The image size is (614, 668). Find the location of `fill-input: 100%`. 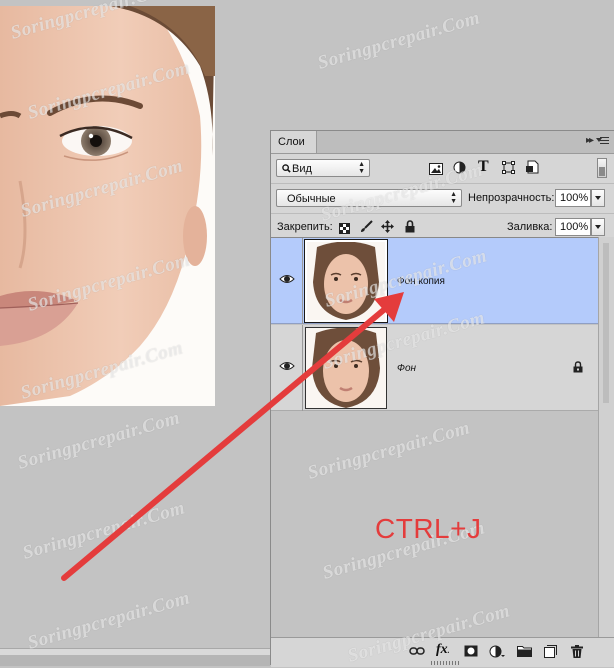

fill-input: 100% is located at coordinates (580, 227).